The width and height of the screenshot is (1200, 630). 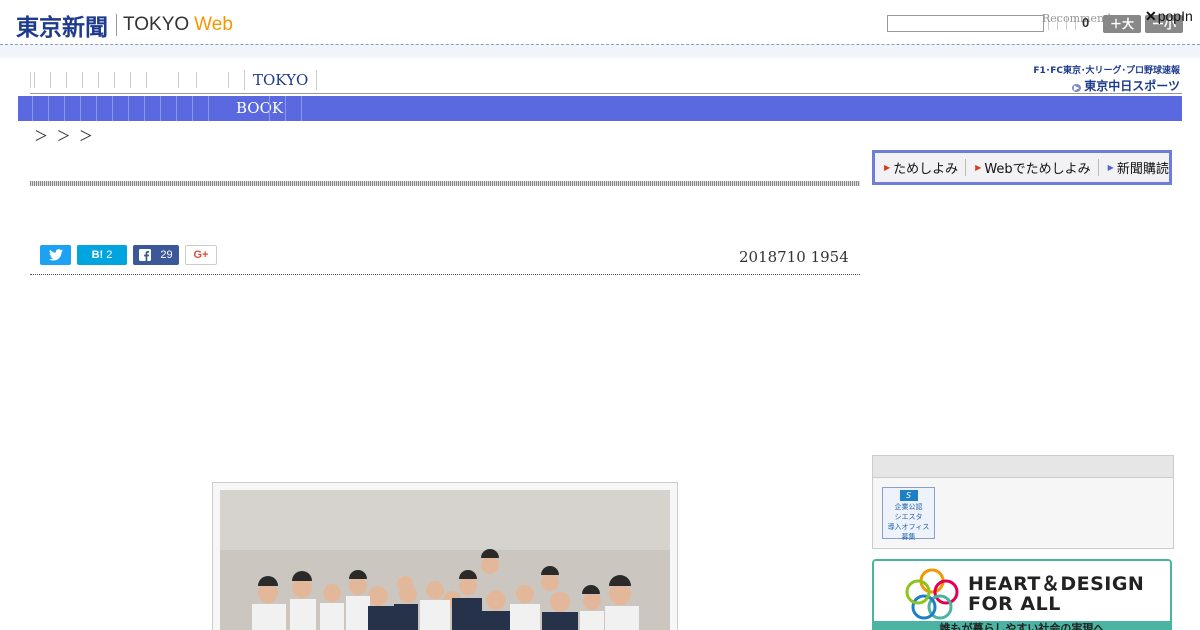 I want to click on hatena-bookmark-button: B! 2, so click(x=102, y=255).